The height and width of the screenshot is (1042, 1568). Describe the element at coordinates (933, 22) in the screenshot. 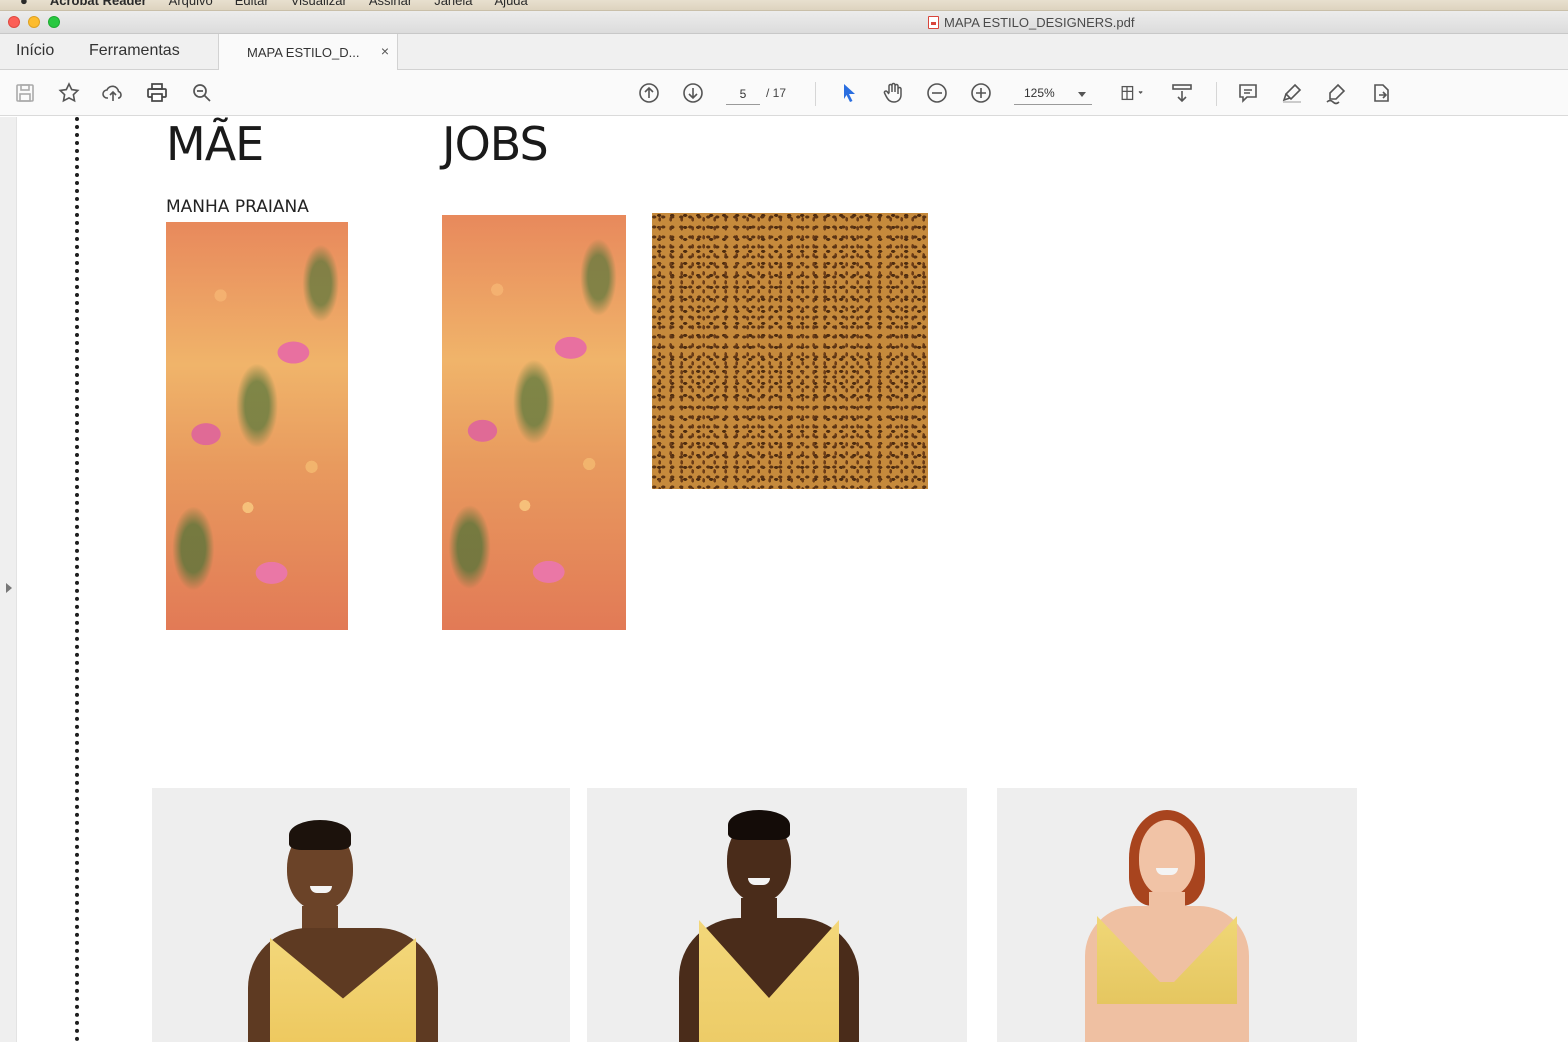

I see `pdf-file-icon` at that location.